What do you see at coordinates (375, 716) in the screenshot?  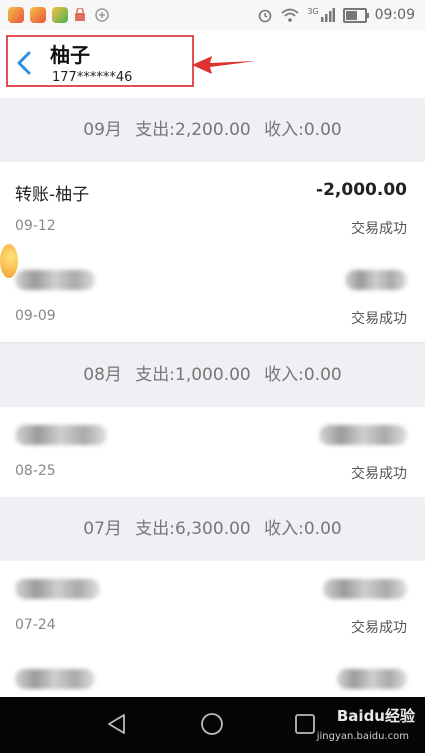 I see `watermark-brand: Baidu经验` at bounding box center [375, 716].